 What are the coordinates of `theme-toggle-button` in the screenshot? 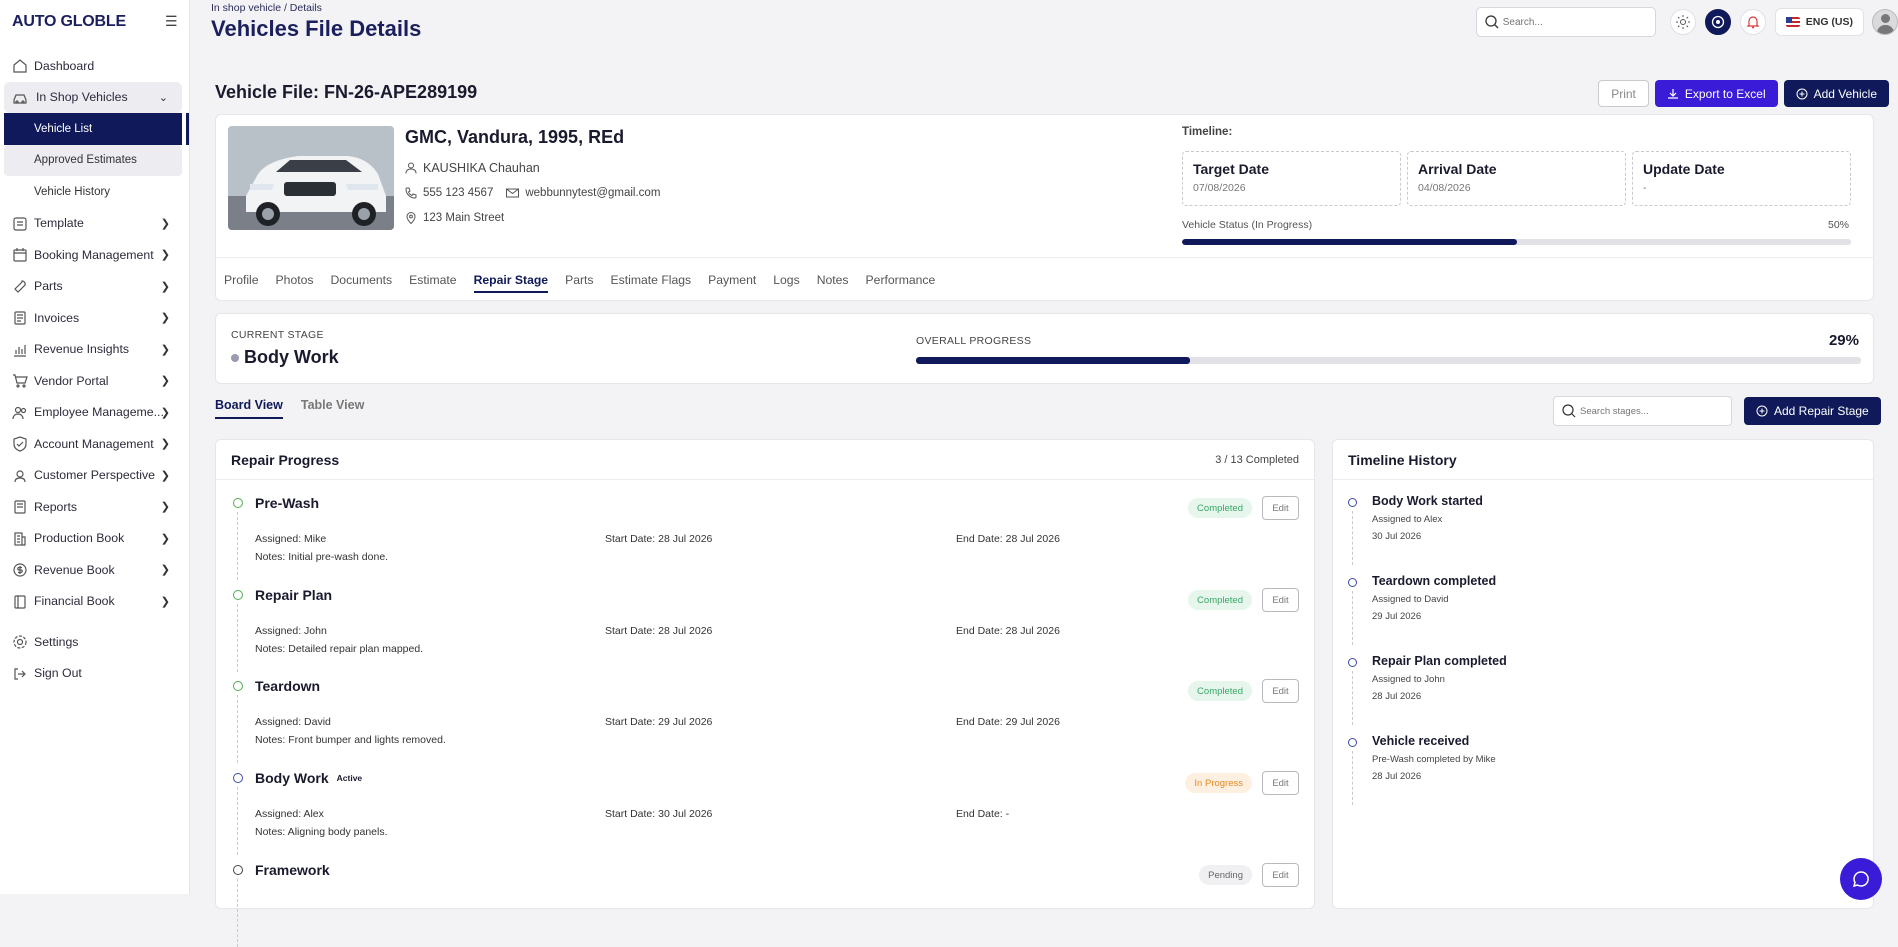 It's located at (1682, 22).